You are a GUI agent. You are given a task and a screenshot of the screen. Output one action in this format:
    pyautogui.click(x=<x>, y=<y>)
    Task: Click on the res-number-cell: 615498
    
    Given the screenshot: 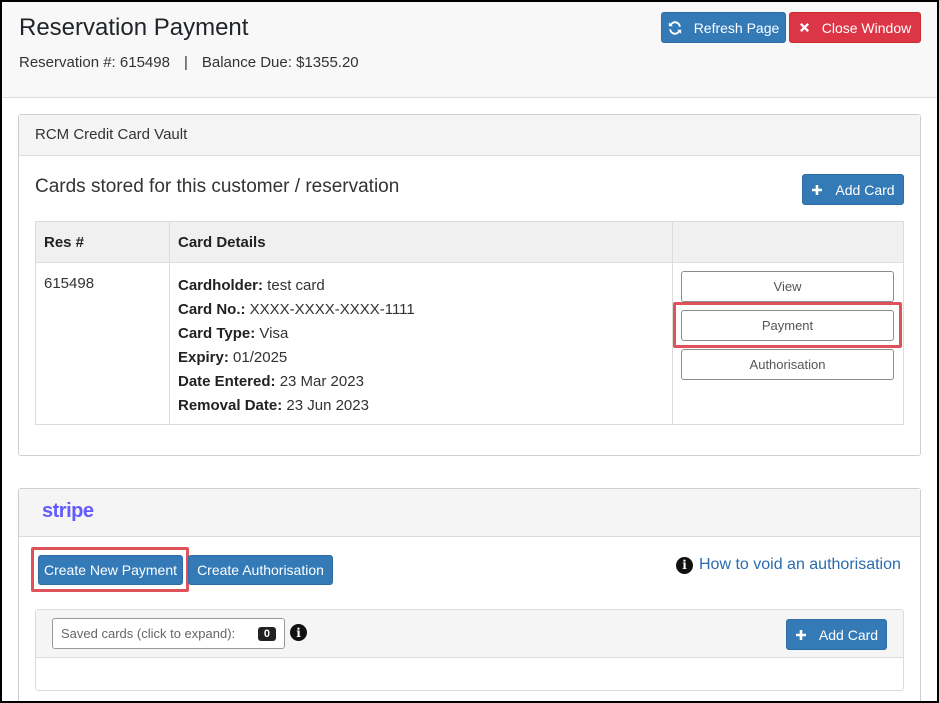 What is the action you would take?
    pyautogui.click(x=69, y=283)
    